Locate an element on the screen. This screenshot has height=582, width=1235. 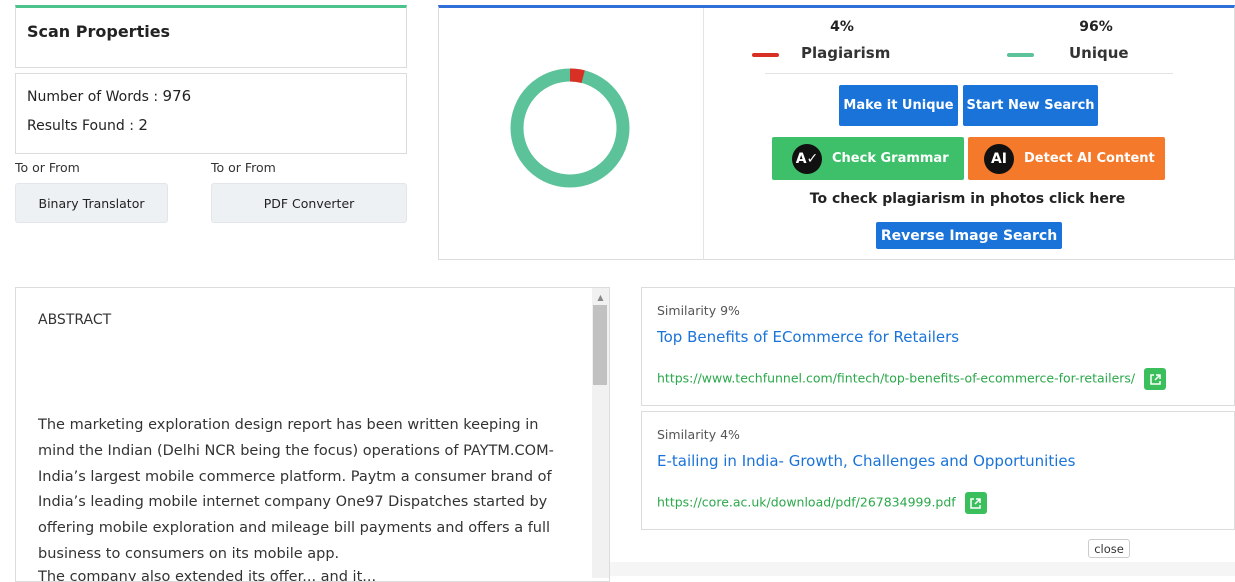
word-count-value: 976 is located at coordinates (177, 96).